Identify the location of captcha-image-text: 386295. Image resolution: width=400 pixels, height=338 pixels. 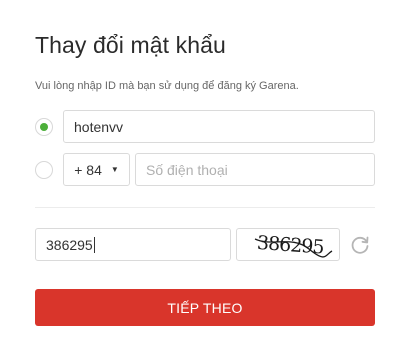
(290, 245).